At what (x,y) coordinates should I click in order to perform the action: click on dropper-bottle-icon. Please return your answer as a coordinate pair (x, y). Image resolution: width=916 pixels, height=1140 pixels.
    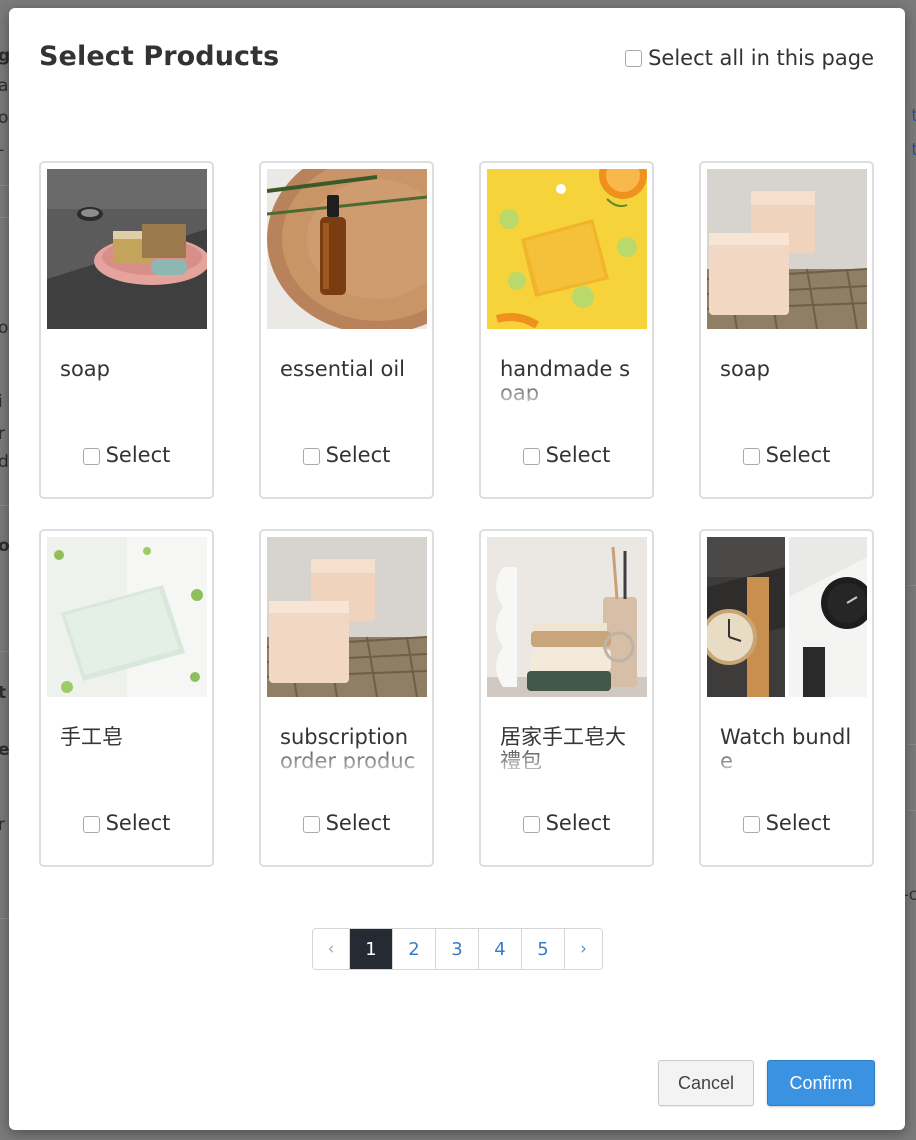
    Looking at the image, I should click on (347, 249).